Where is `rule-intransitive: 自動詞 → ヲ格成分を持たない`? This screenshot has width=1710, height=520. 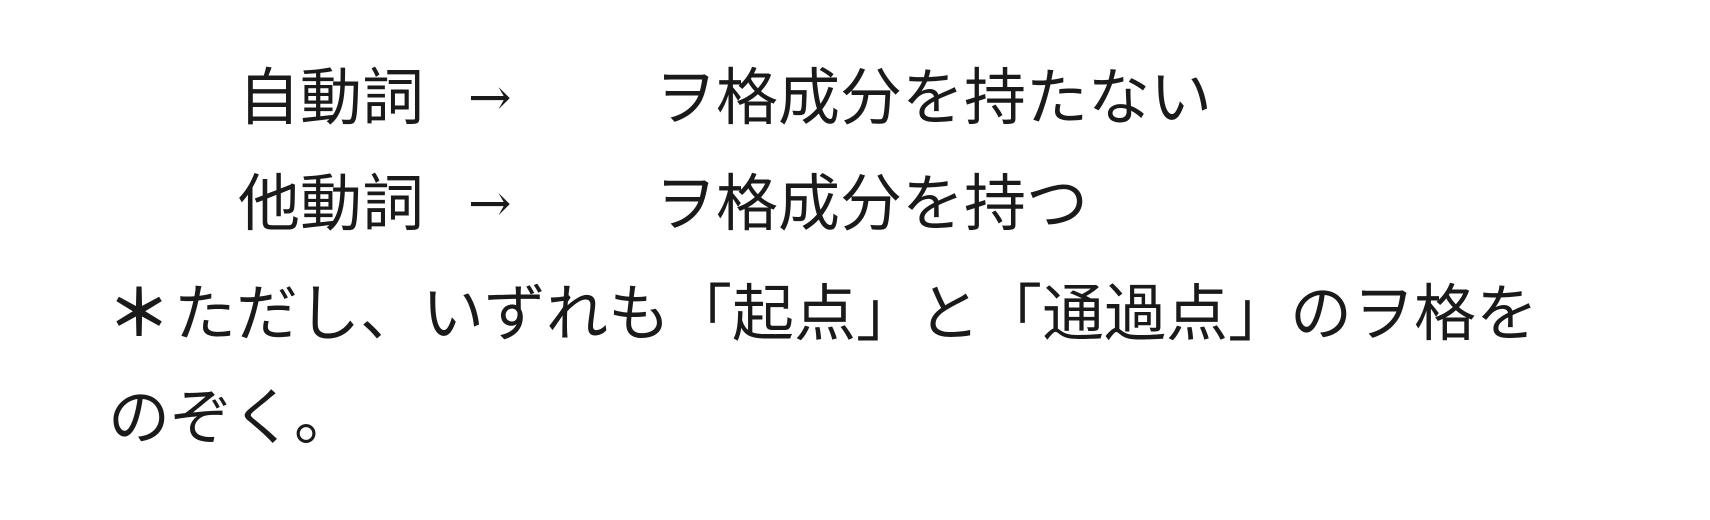
rule-intransitive: 自動詞 → ヲ格成分を持たない is located at coordinates (725, 98).